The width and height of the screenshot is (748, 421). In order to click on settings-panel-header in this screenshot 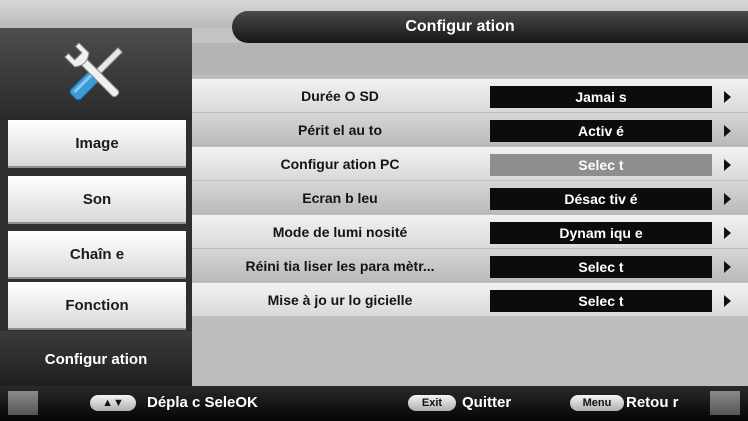, I will do `click(470, 59)`.